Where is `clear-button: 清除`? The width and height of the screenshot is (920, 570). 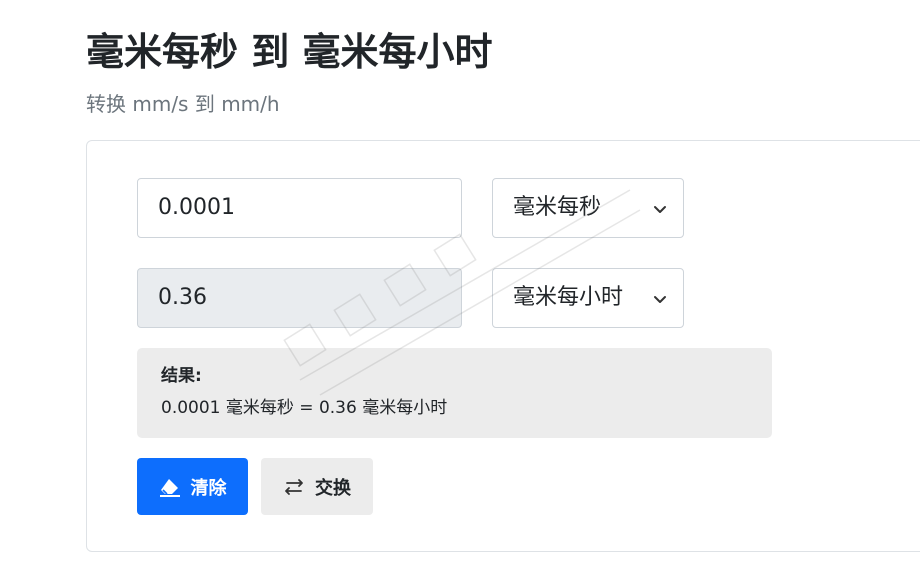 clear-button: 清除 is located at coordinates (192, 486).